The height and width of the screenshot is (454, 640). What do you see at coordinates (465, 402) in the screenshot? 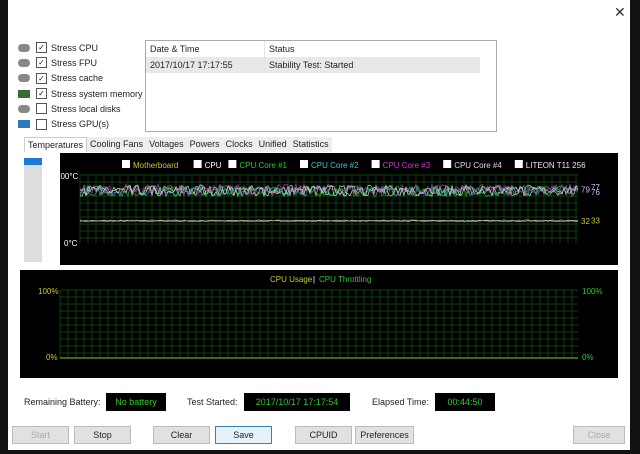
I see `elapsed-time-value: 00:44:50` at bounding box center [465, 402].